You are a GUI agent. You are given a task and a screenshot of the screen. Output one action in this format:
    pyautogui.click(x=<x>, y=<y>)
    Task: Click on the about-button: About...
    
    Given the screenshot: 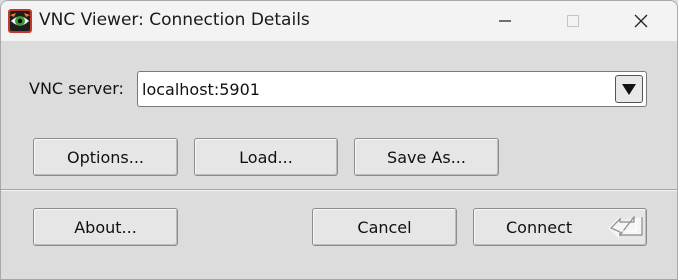 What is the action you would take?
    pyautogui.click(x=105, y=227)
    